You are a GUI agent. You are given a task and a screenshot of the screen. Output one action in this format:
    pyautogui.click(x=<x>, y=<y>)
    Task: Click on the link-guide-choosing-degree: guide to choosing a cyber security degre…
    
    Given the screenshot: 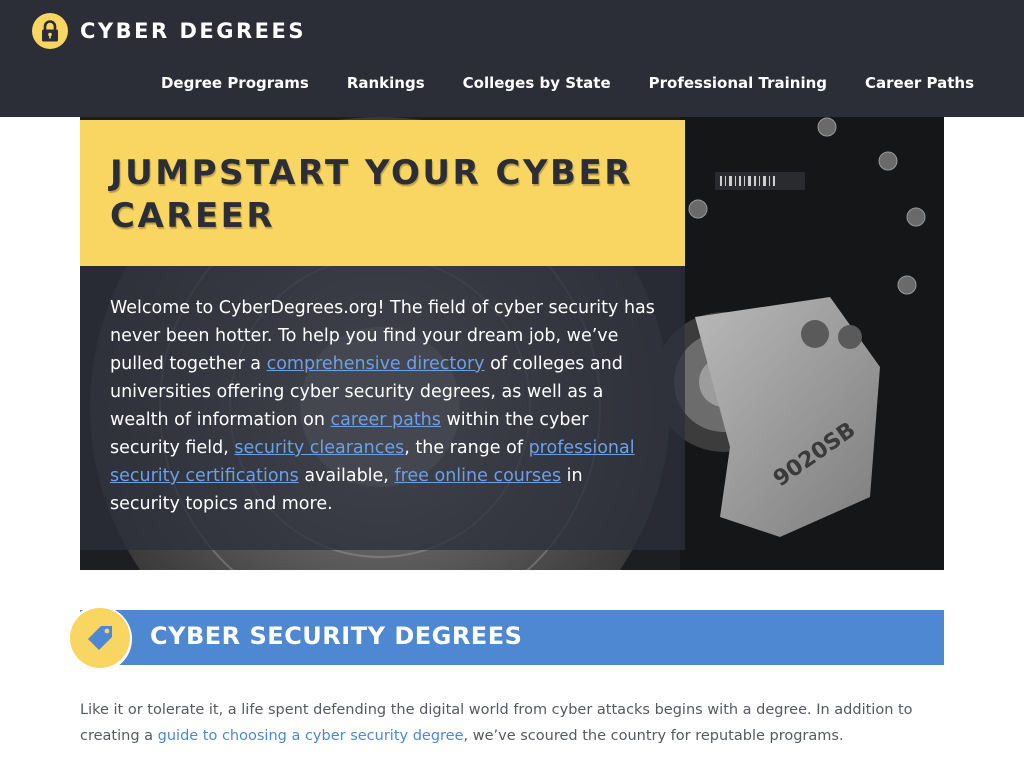 What is the action you would take?
    pyautogui.click(x=311, y=736)
    